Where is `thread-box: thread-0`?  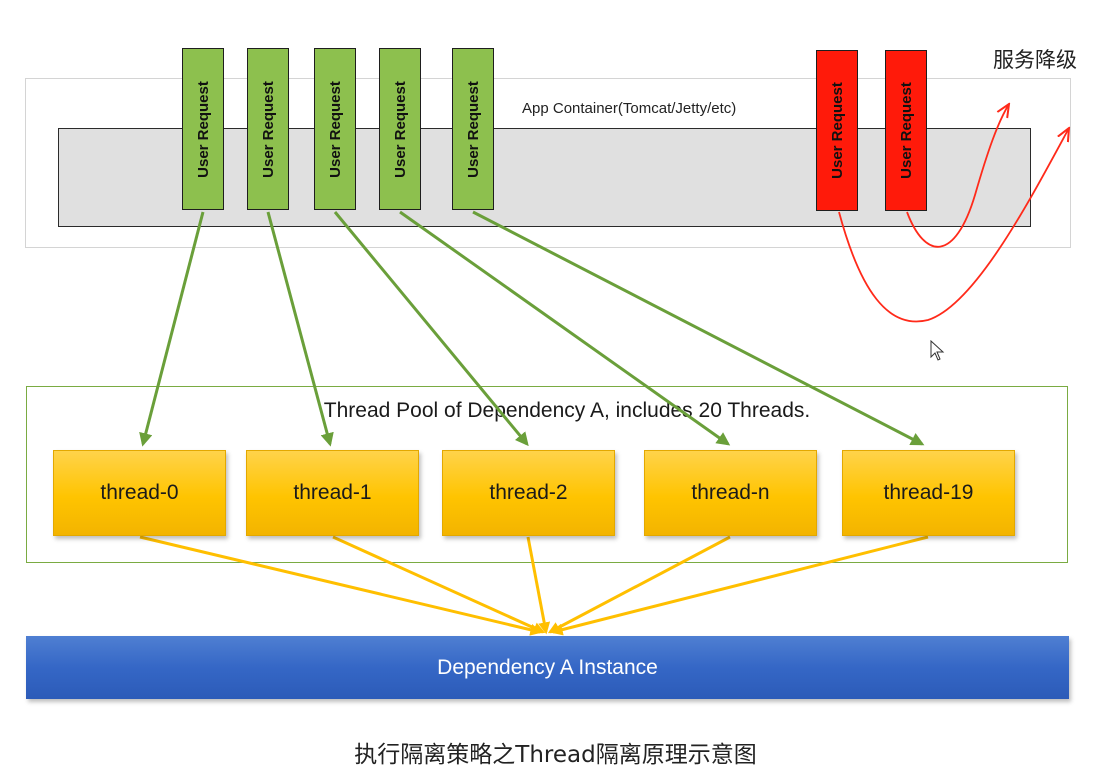
thread-box: thread-0 is located at coordinates (139, 493).